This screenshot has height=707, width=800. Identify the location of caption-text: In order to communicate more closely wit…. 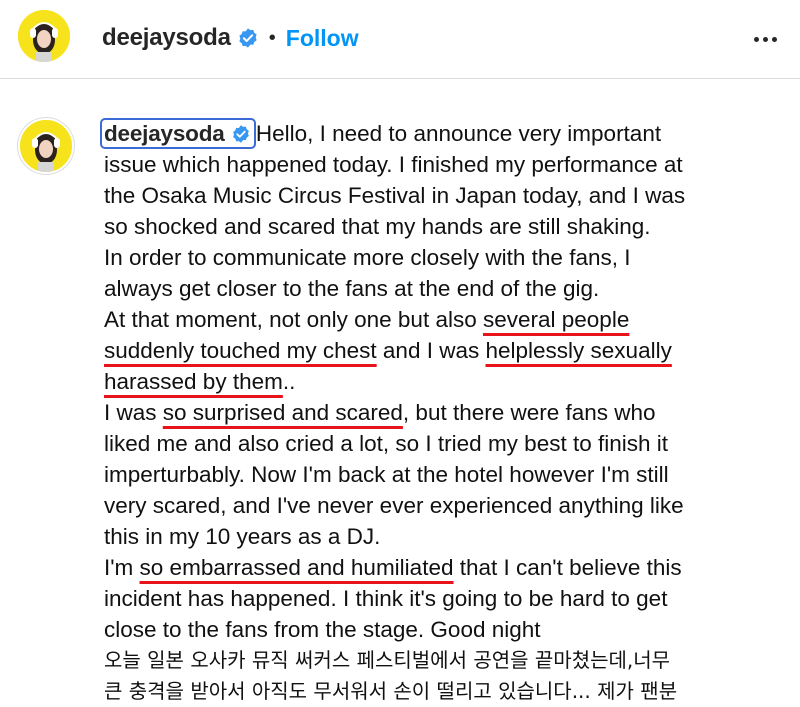
(367, 257).